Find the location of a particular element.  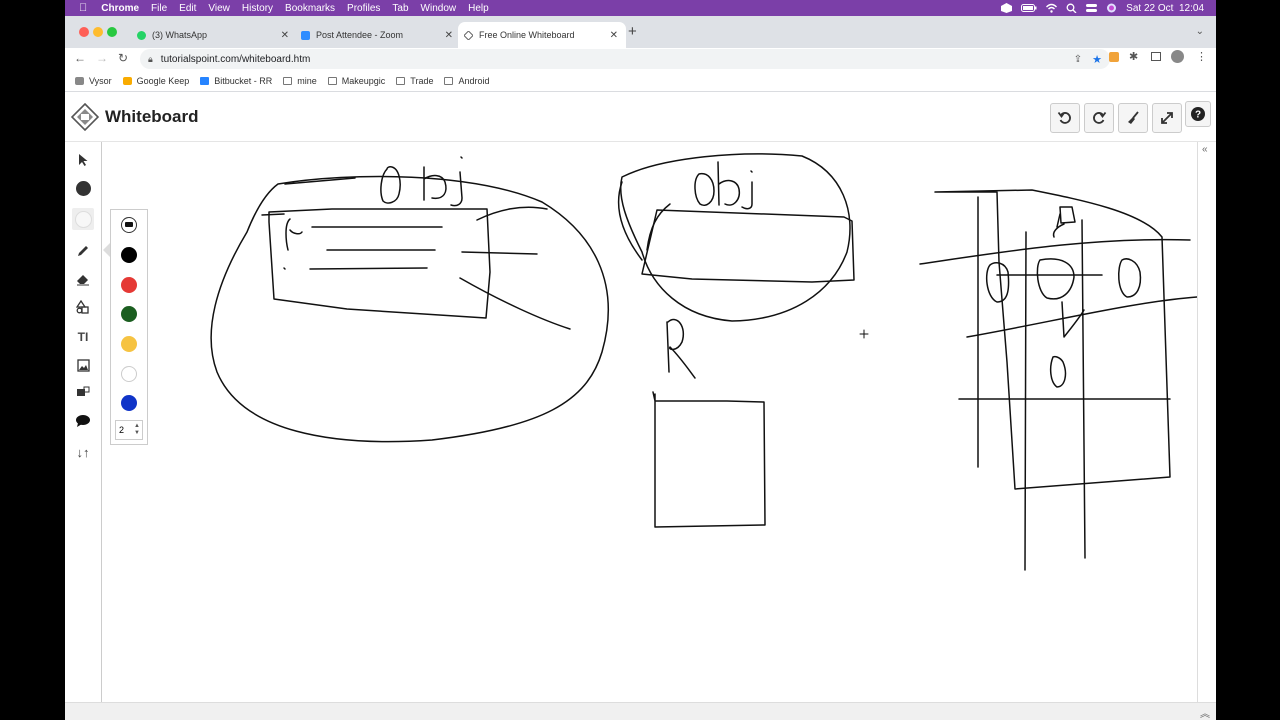

stroke-right-arrow-down is located at coordinates (1073, 319).